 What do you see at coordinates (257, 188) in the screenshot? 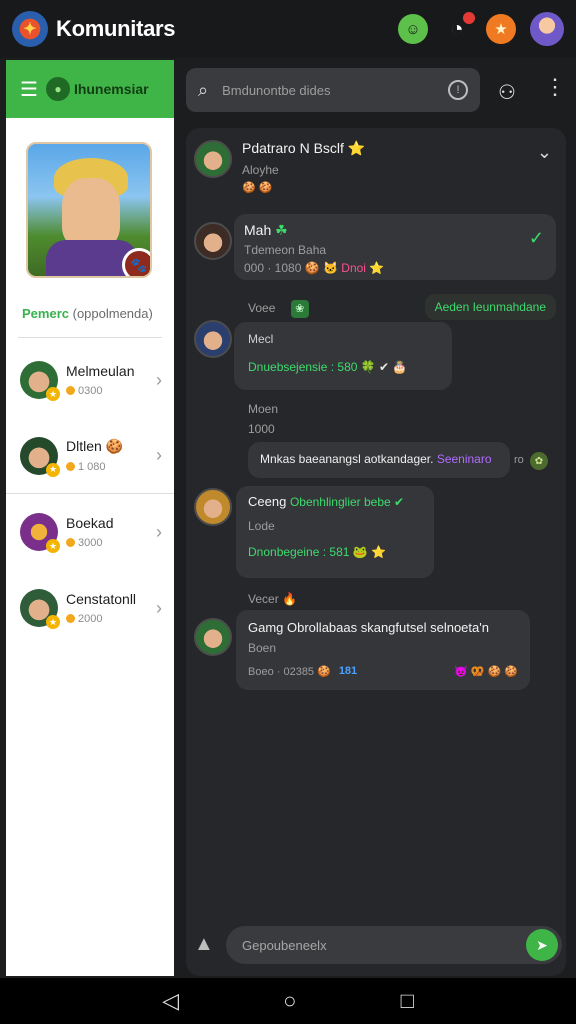
I see `pinned-emojis: 🍪 🍪` at bounding box center [257, 188].